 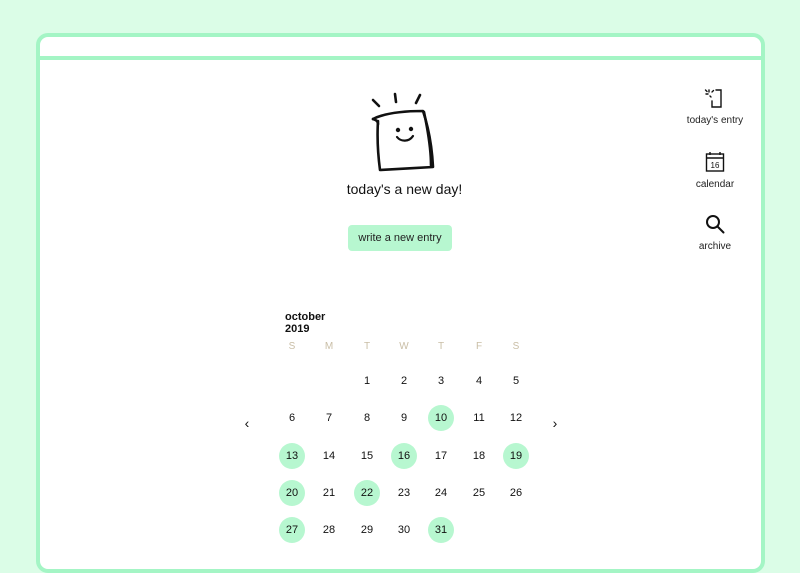 What do you see at coordinates (516, 493) in the screenshot?
I see `calendar-day: 26` at bounding box center [516, 493].